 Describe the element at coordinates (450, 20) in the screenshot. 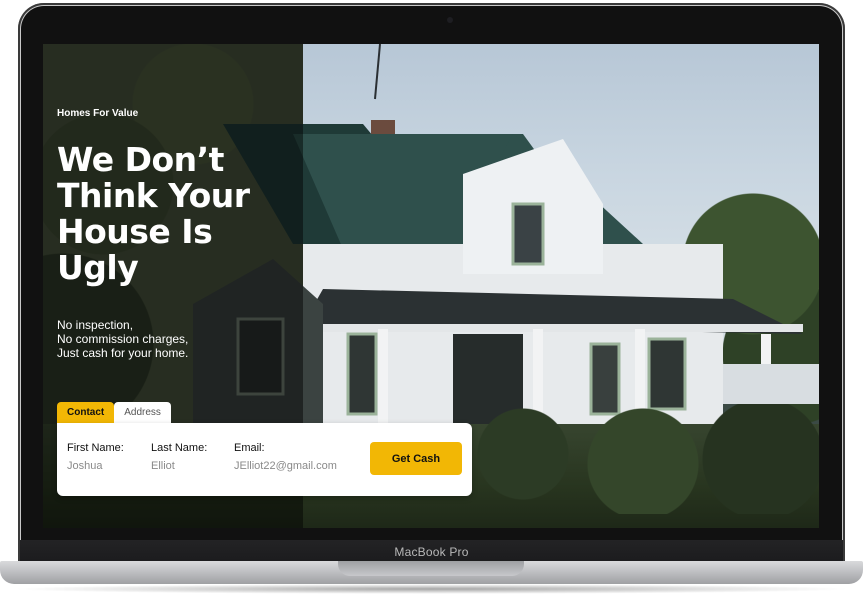

I see `camera-icon` at that location.